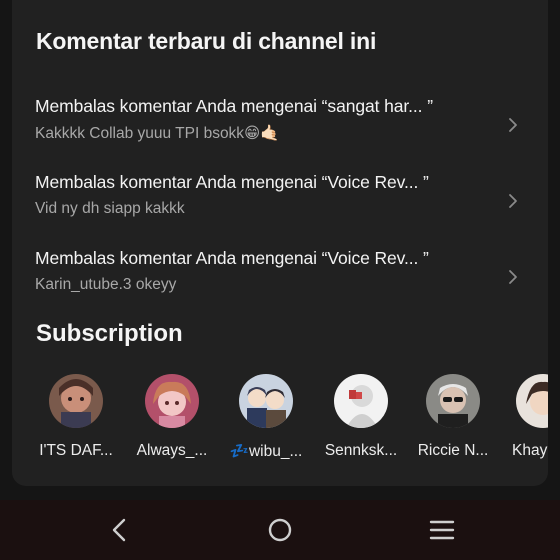 Image resolution: width=560 pixels, height=560 pixels. I want to click on comment-reply: Karin_utube.3 okeyy, so click(106, 284).